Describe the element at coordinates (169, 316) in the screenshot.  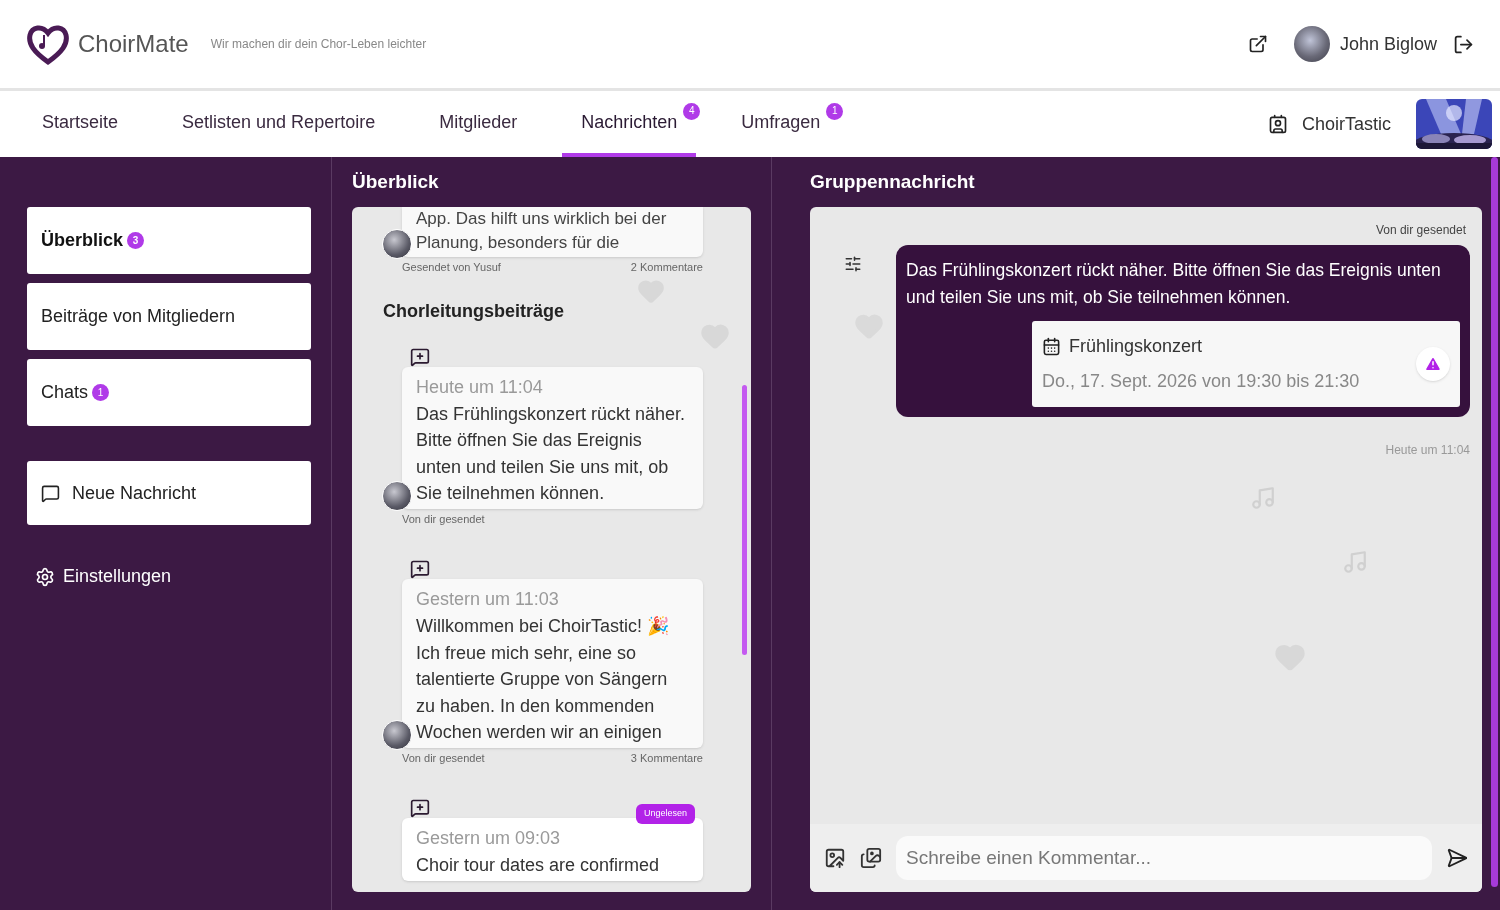
I see `sidebar-item: Beiträge von Mitgliedern` at that location.